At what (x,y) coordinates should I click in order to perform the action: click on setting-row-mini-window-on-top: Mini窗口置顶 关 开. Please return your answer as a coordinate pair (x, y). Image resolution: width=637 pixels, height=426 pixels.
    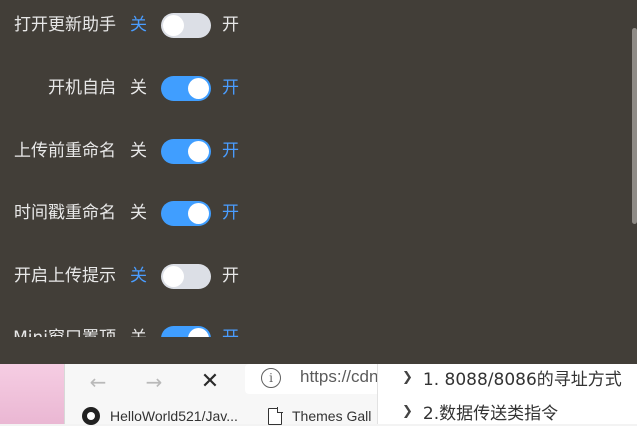
    Looking at the image, I should click on (150, 327).